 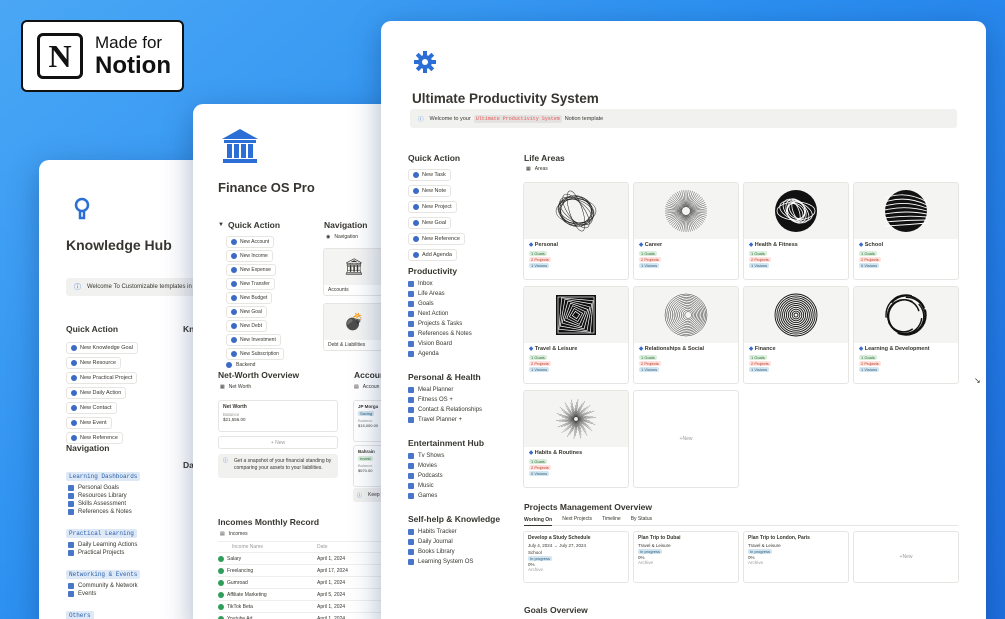 What do you see at coordinates (505, 98) in the screenshot?
I see `page-title: Ultimate Productivity System` at bounding box center [505, 98].